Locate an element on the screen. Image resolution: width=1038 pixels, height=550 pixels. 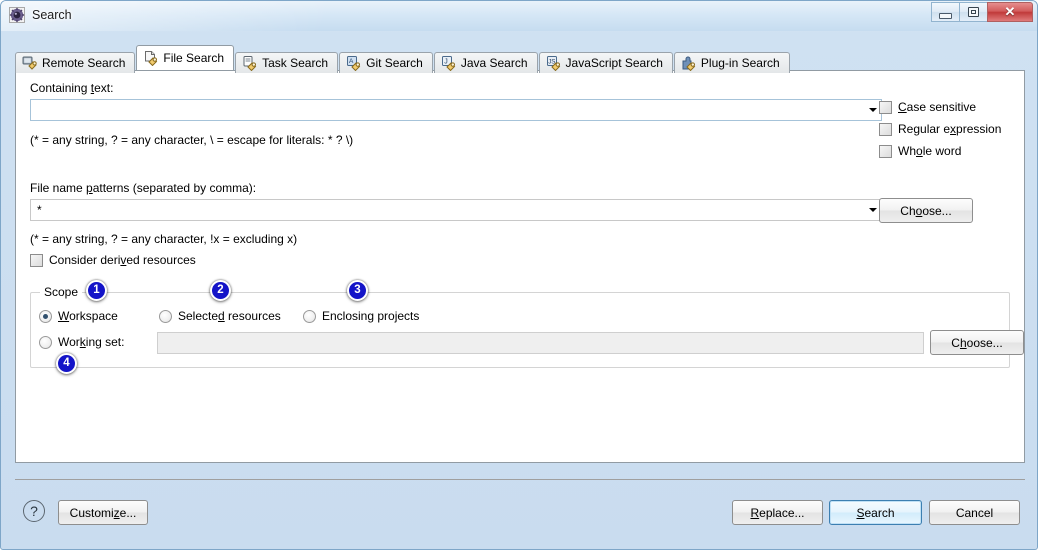
annotation-badge-1: 1 is located at coordinates (96, 290).